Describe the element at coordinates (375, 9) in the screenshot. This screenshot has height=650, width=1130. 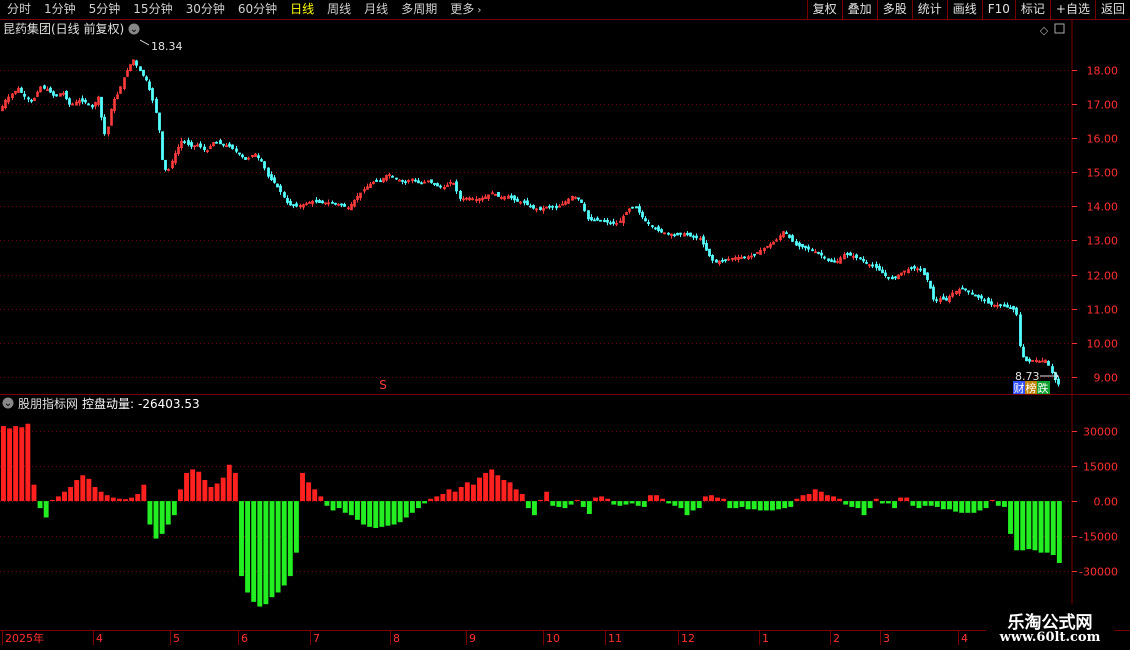
I see `period-tab-8: 月线` at that location.